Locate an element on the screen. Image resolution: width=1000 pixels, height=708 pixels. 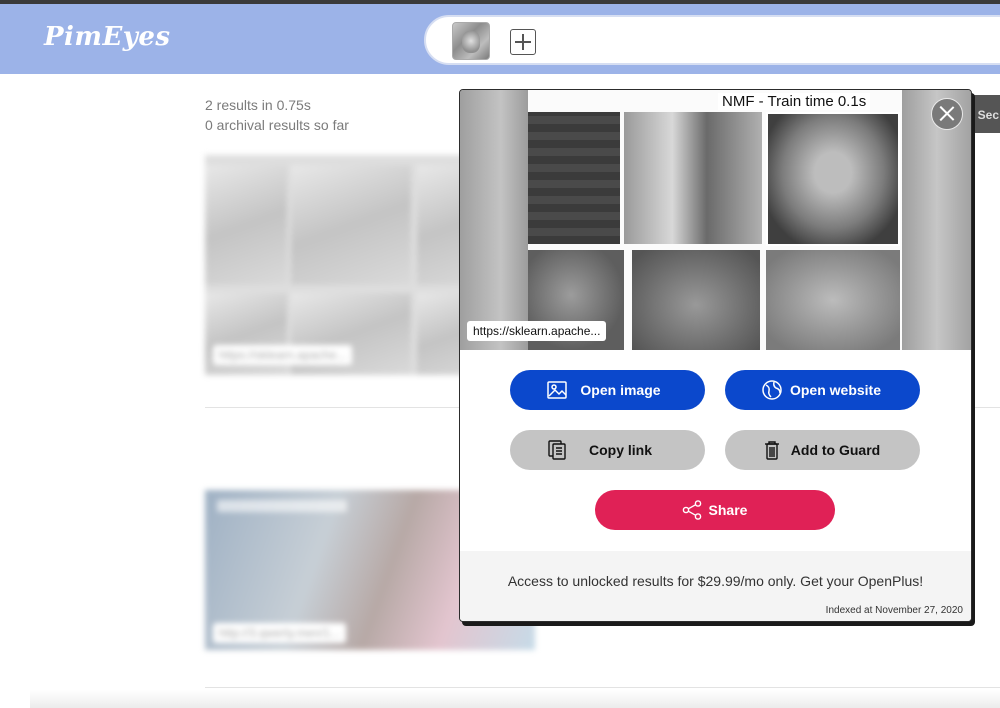
copy-link-label: Copy link is located at coordinates (620, 450).